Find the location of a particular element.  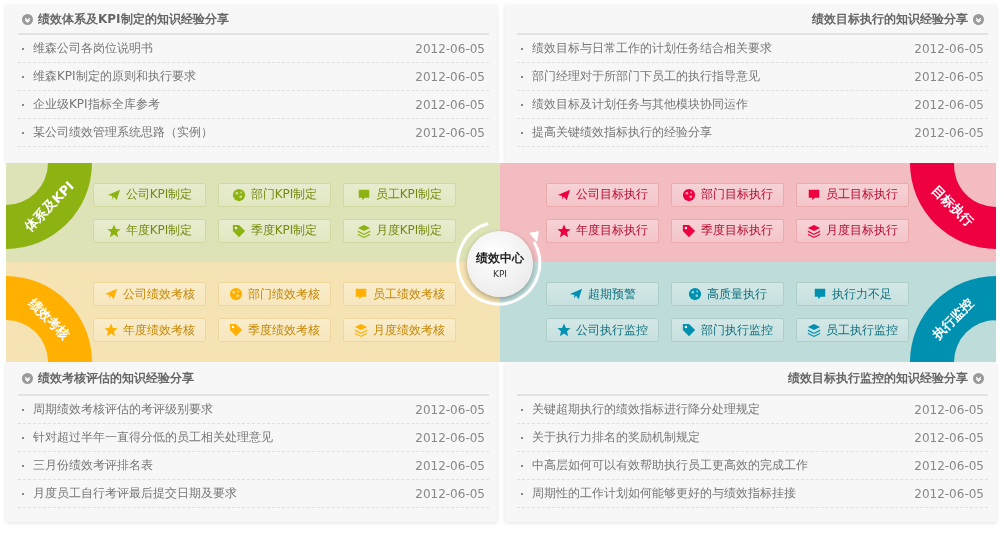

category-button: 员工KPI制定 is located at coordinates (399, 194).